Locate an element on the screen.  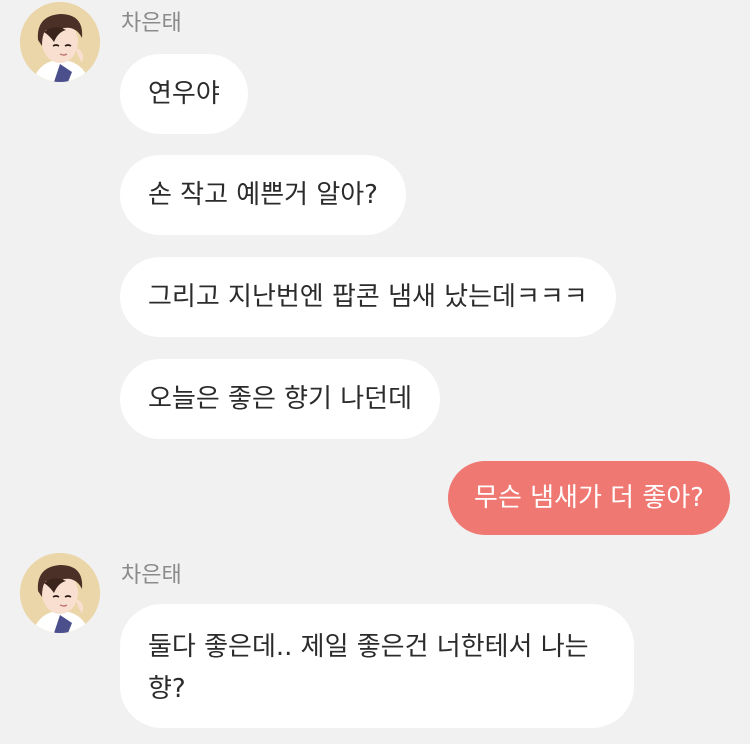
message-bubble-outgoing: 무슨 냄새가 더 좋아? is located at coordinates (589, 498).